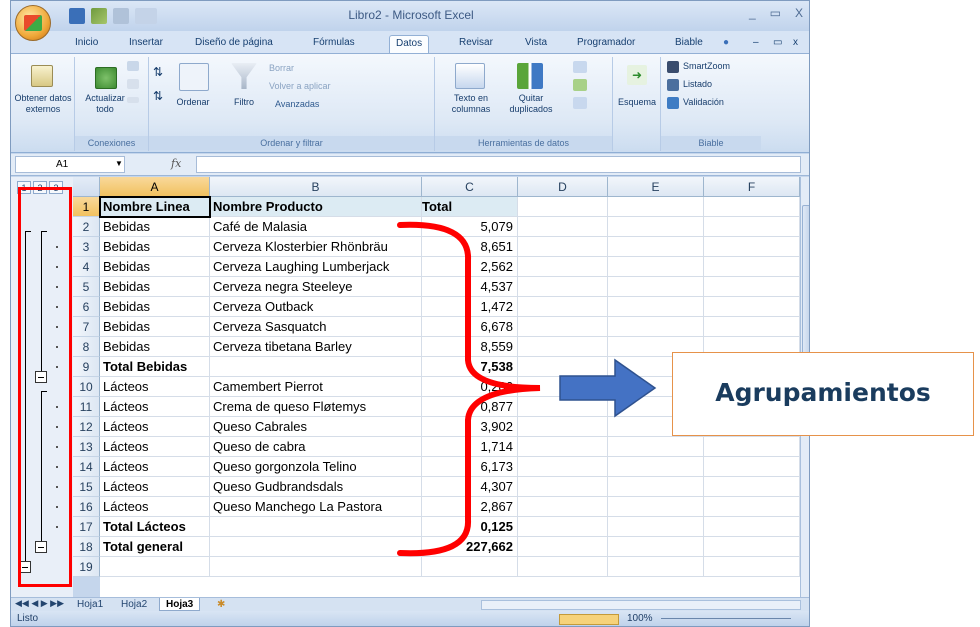 This screenshot has width=980, height=627. I want to click on annotation-overlay, so click(527, 389).